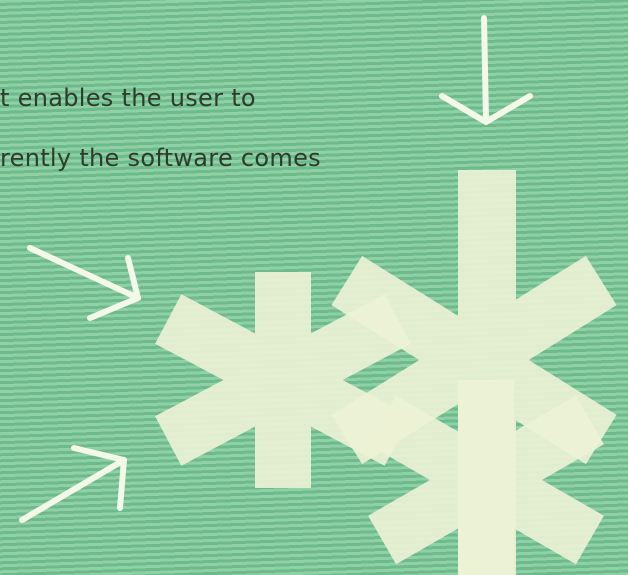 The image size is (628, 575). Describe the element at coordinates (84, 283) in the screenshot. I see `diagonal-arrow-down-right-icon` at that location.